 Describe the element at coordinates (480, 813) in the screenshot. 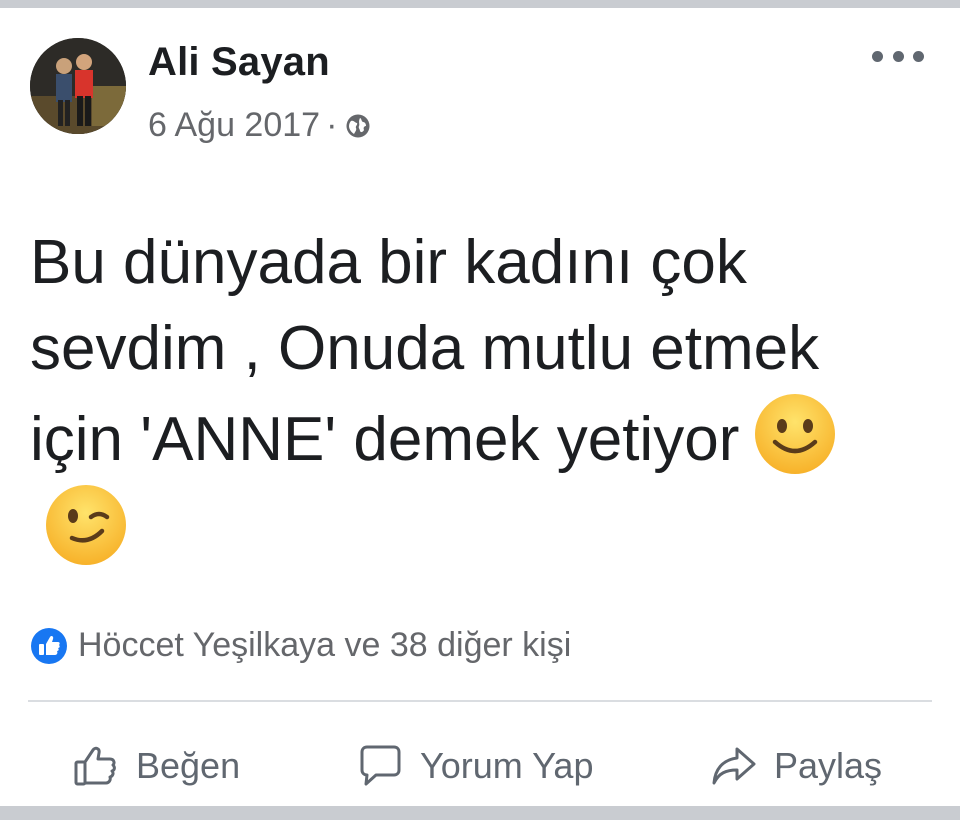

I see `bottom-feed-gap` at that location.